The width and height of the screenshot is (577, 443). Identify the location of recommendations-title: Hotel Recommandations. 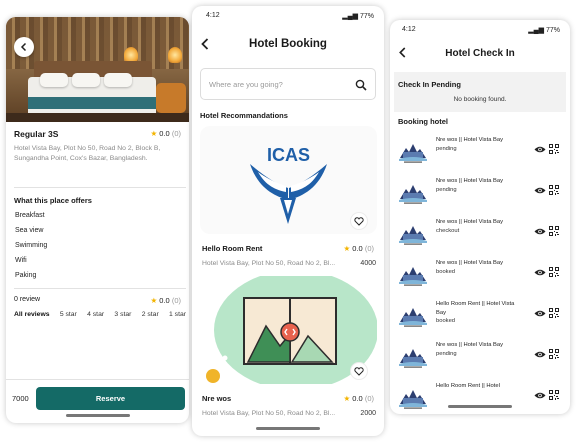
(244, 115).